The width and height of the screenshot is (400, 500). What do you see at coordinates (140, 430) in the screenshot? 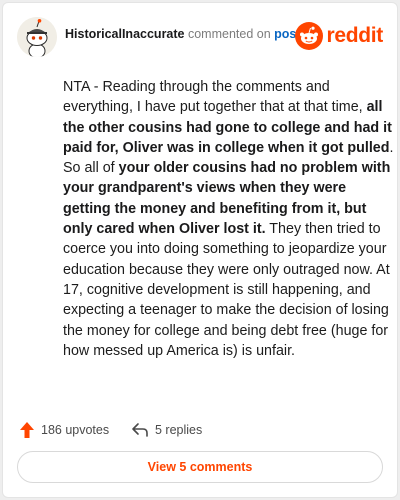
I see `reply-arrow-icon` at bounding box center [140, 430].